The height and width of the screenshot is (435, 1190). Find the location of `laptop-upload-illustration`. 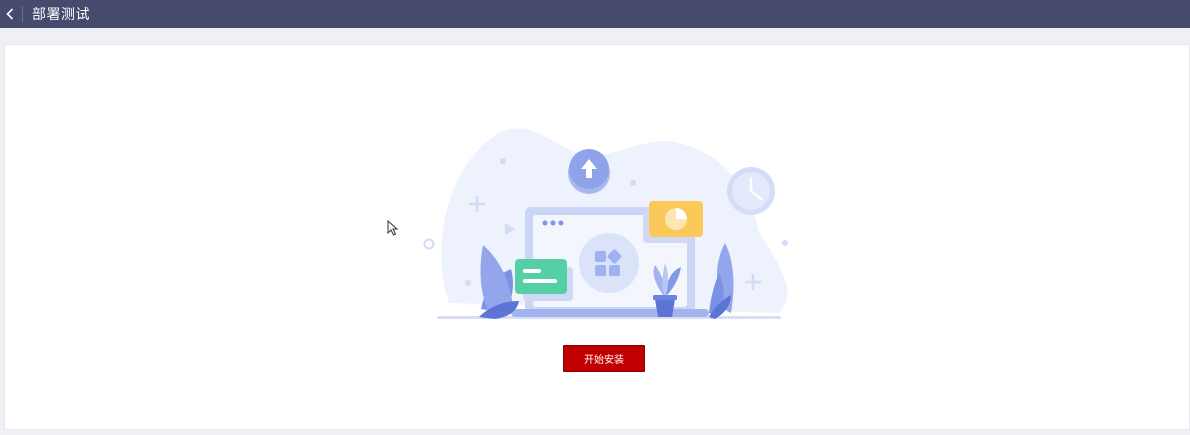

laptop-upload-illustration is located at coordinates (605, 223).